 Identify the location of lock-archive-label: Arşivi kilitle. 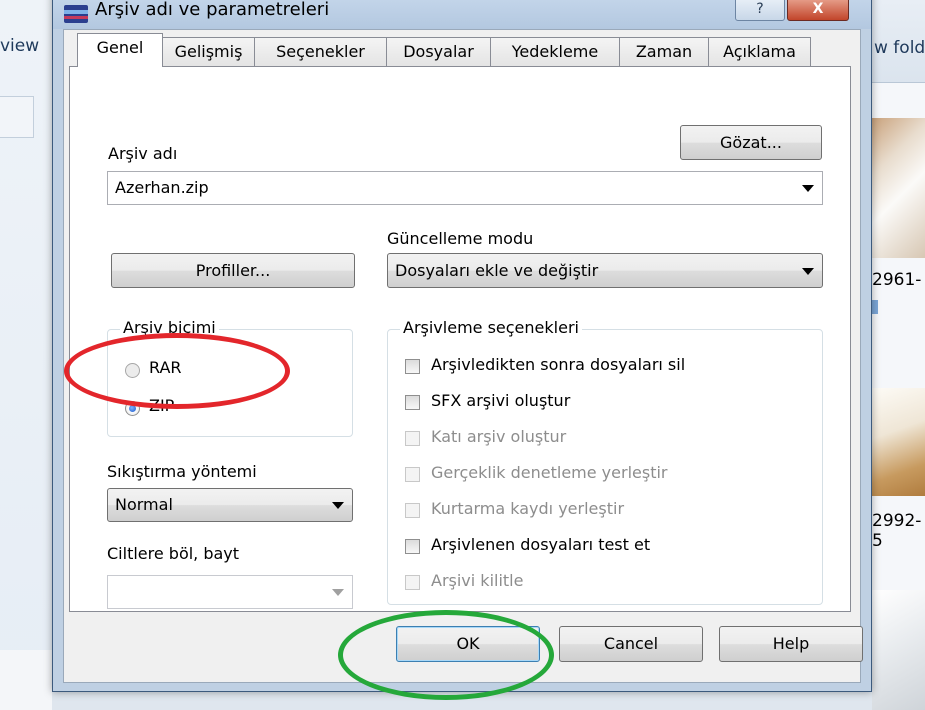
(477, 580).